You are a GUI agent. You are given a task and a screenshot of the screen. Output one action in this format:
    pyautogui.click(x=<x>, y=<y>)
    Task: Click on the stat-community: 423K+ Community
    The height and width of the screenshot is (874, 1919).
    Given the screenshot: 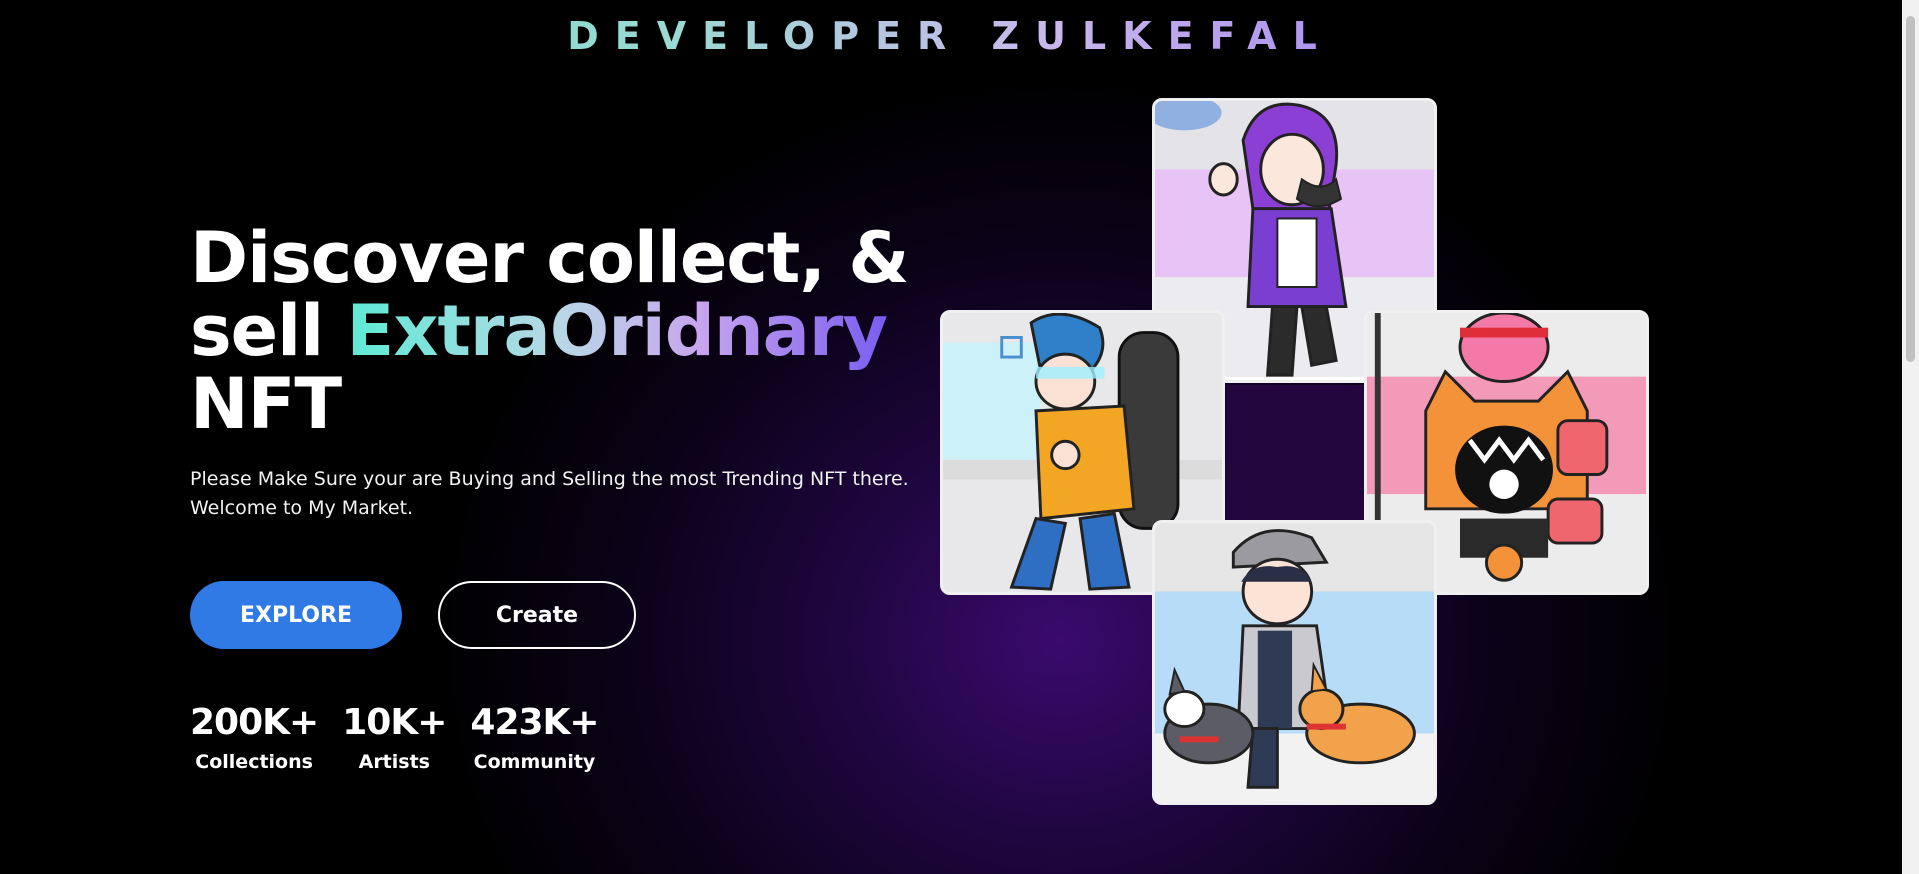 What is the action you would take?
    pyautogui.click(x=534, y=737)
    